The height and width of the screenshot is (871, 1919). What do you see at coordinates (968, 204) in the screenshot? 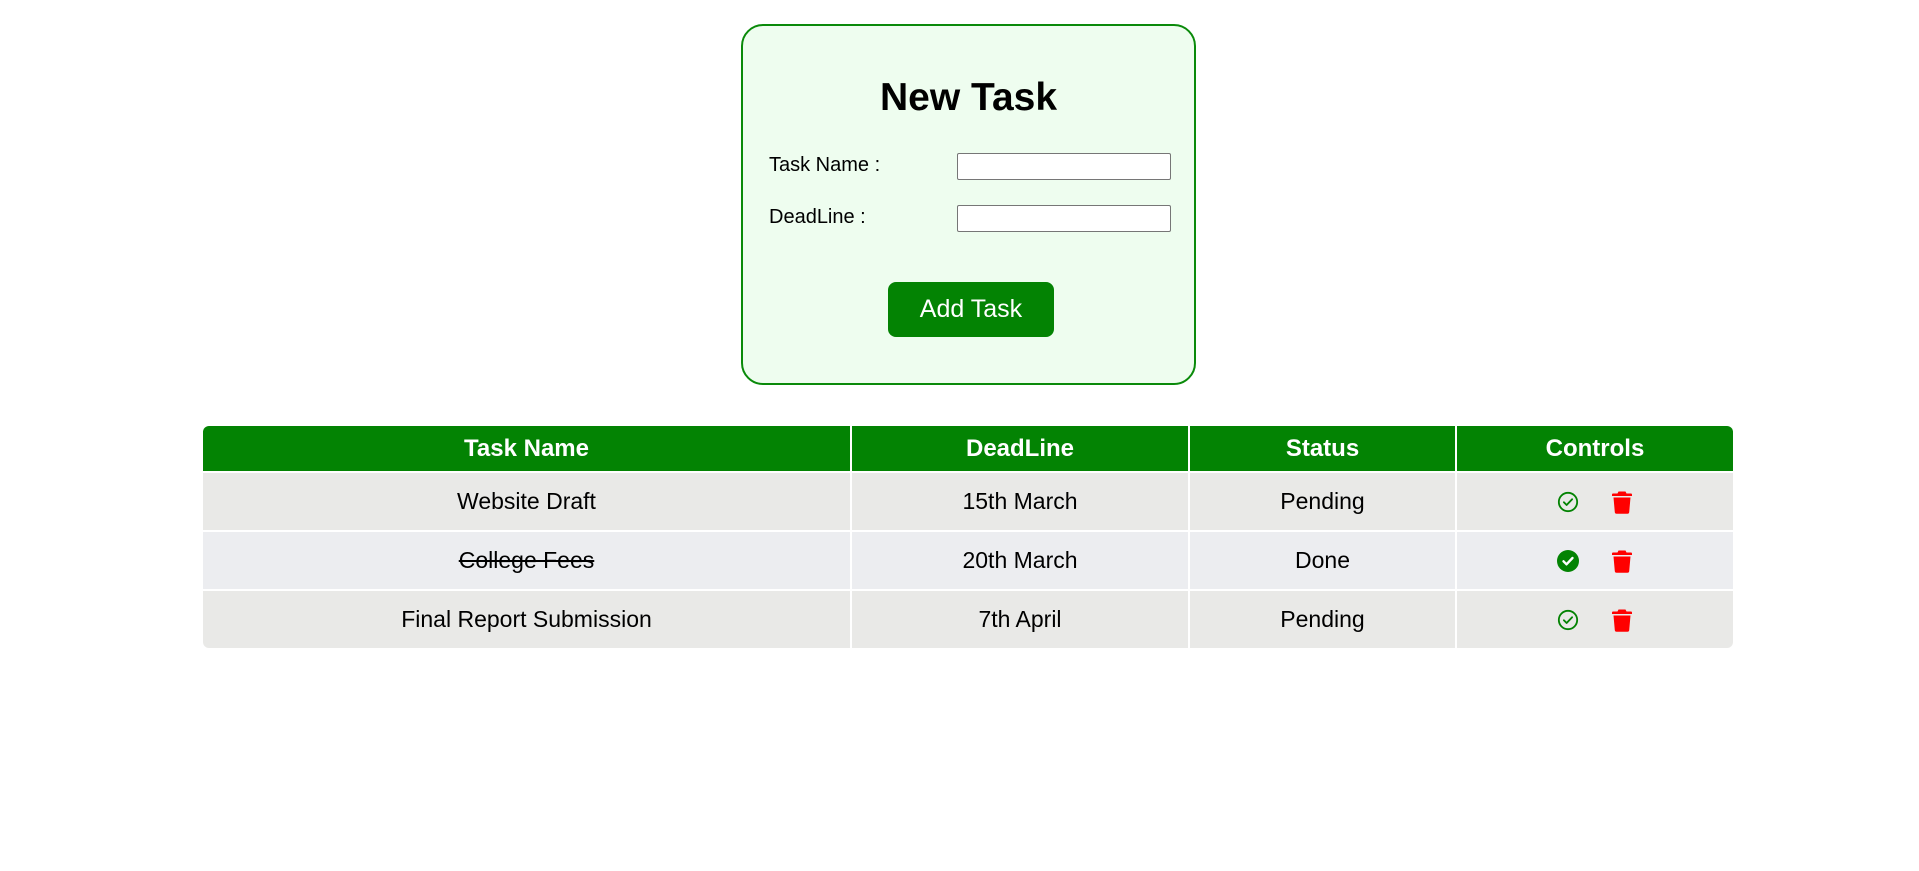
I see `new-task-form: New Task Task Name : DeadLine : Add Task` at bounding box center [968, 204].